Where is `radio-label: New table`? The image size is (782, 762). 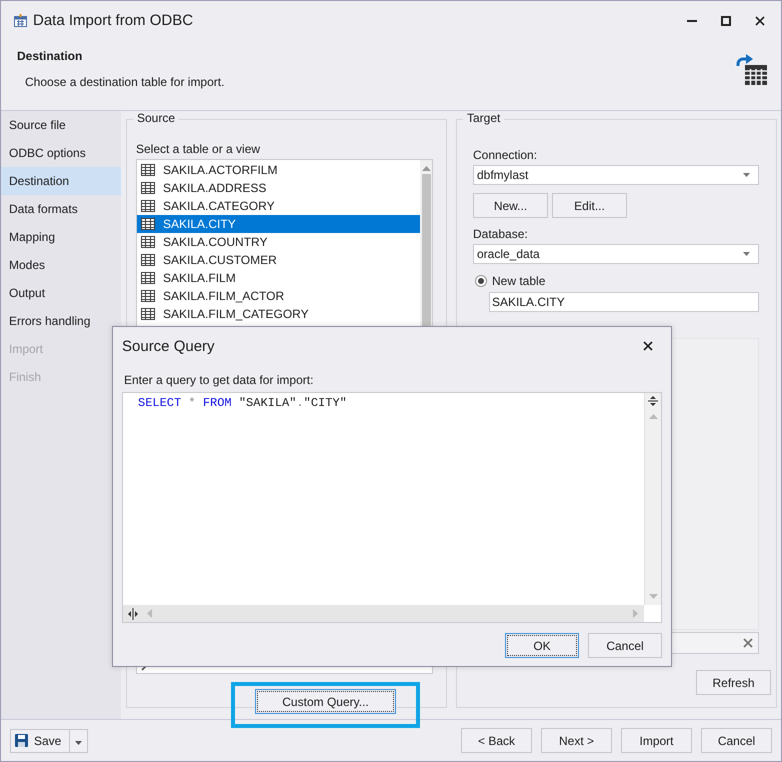 radio-label: New table is located at coordinates (519, 281).